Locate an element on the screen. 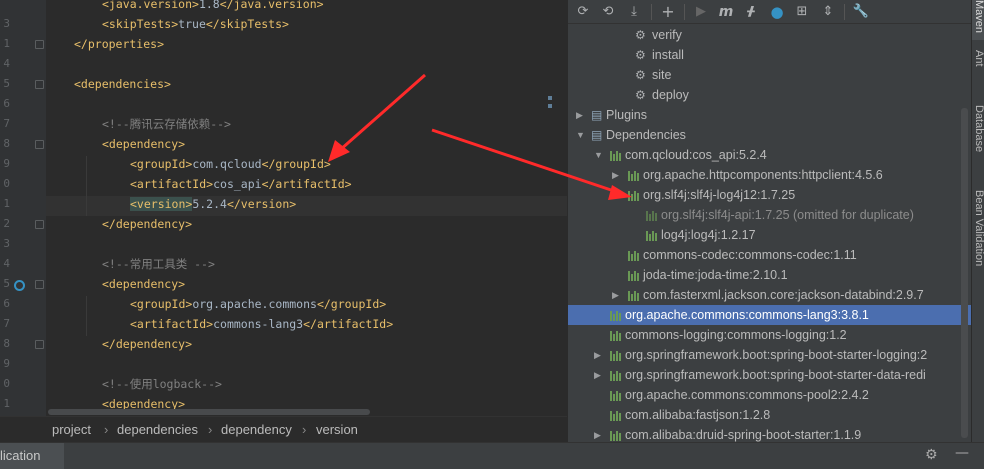 The height and width of the screenshot is (469, 984). code-line: <groupId>org.apache.commons</groupId> is located at coordinates (258, 304).